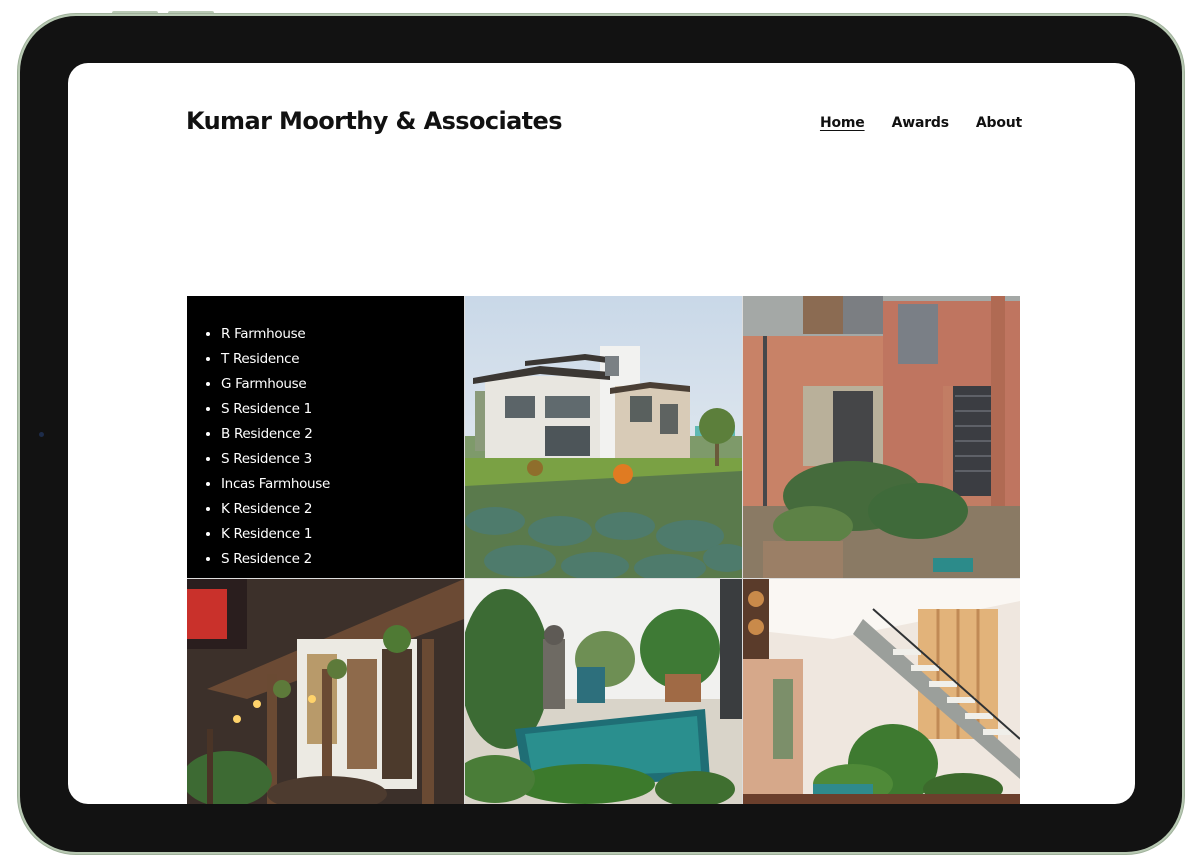 Image resolution: width=1200 pixels, height=865 pixels. Describe the element at coordinates (603, 691) in the screenshot. I see `buddha-pool-photo` at that location.